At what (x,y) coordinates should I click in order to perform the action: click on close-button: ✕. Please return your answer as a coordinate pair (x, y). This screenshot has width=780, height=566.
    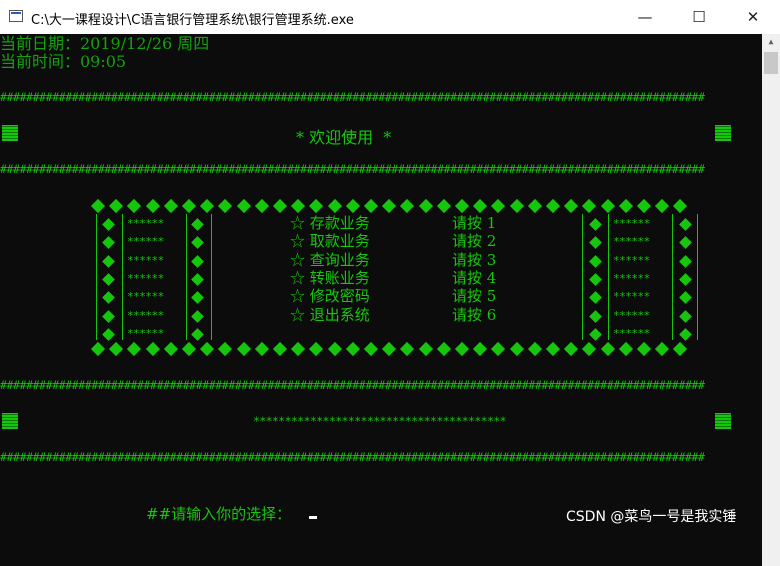
    Looking at the image, I should click on (753, 17).